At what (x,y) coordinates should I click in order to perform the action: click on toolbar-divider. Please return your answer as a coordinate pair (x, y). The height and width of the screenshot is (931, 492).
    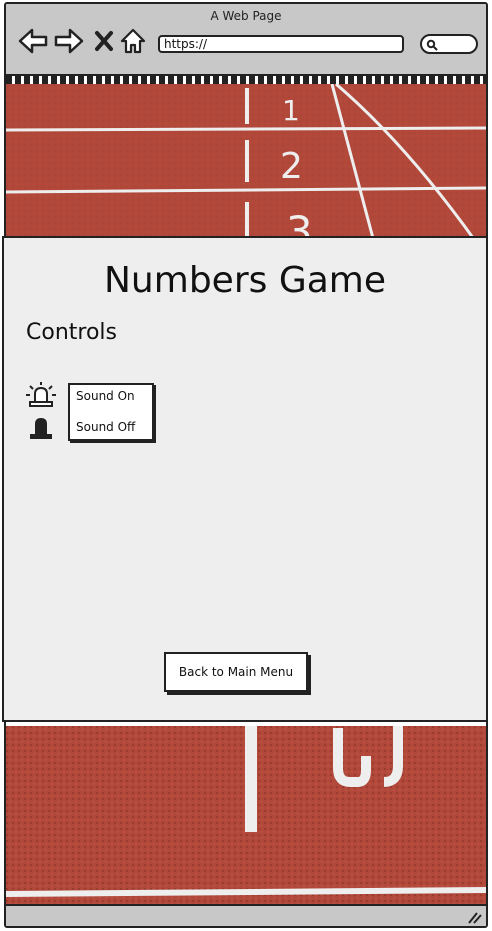
    Looking at the image, I should click on (246, 80).